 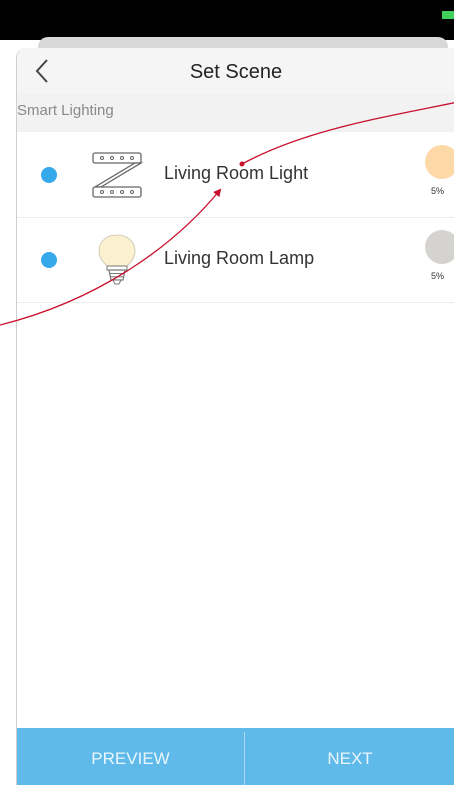 I want to click on battery-icon, so click(x=448, y=15).